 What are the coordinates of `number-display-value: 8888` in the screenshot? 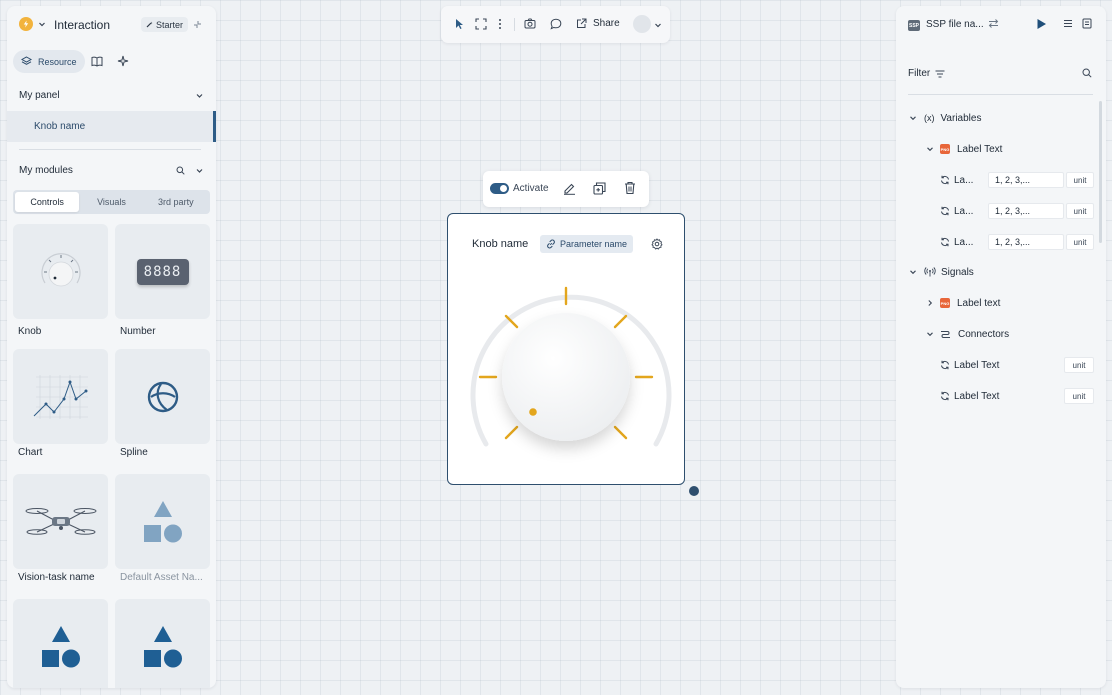 It's located at (162, 271).